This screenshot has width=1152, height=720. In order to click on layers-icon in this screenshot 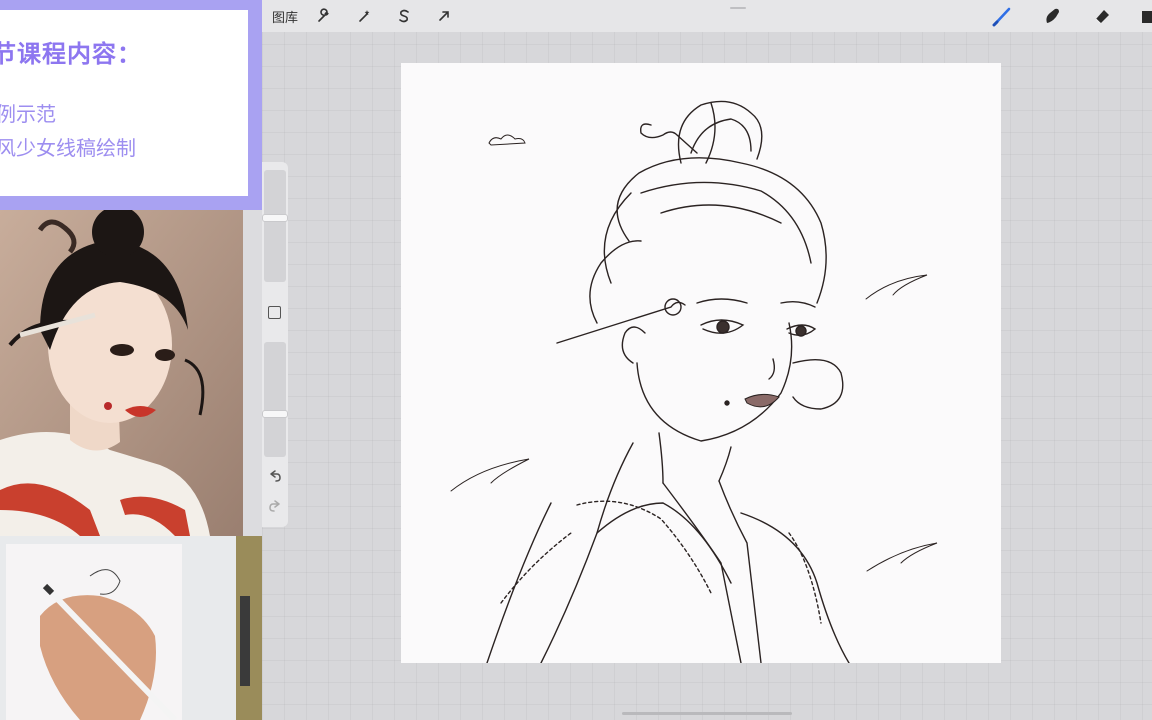, I will do `click(1144, 16)`.